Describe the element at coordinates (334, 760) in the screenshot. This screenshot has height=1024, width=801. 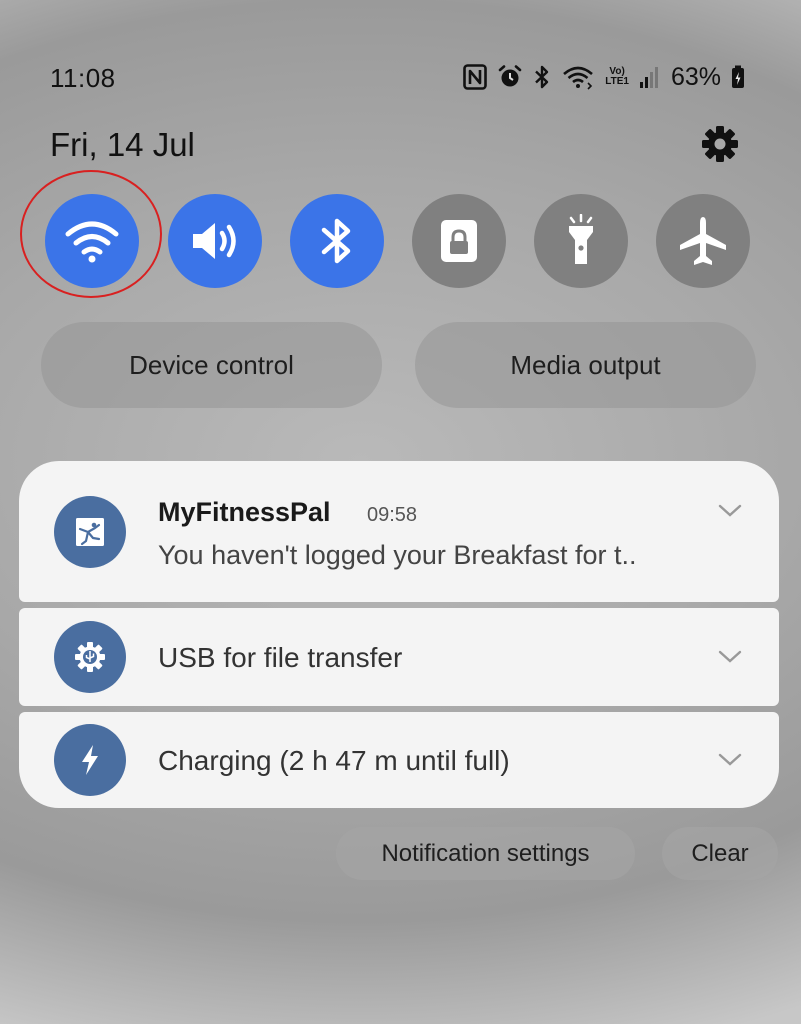
I see `notification-text: Charging (2 h 47 m until full)` at that location.